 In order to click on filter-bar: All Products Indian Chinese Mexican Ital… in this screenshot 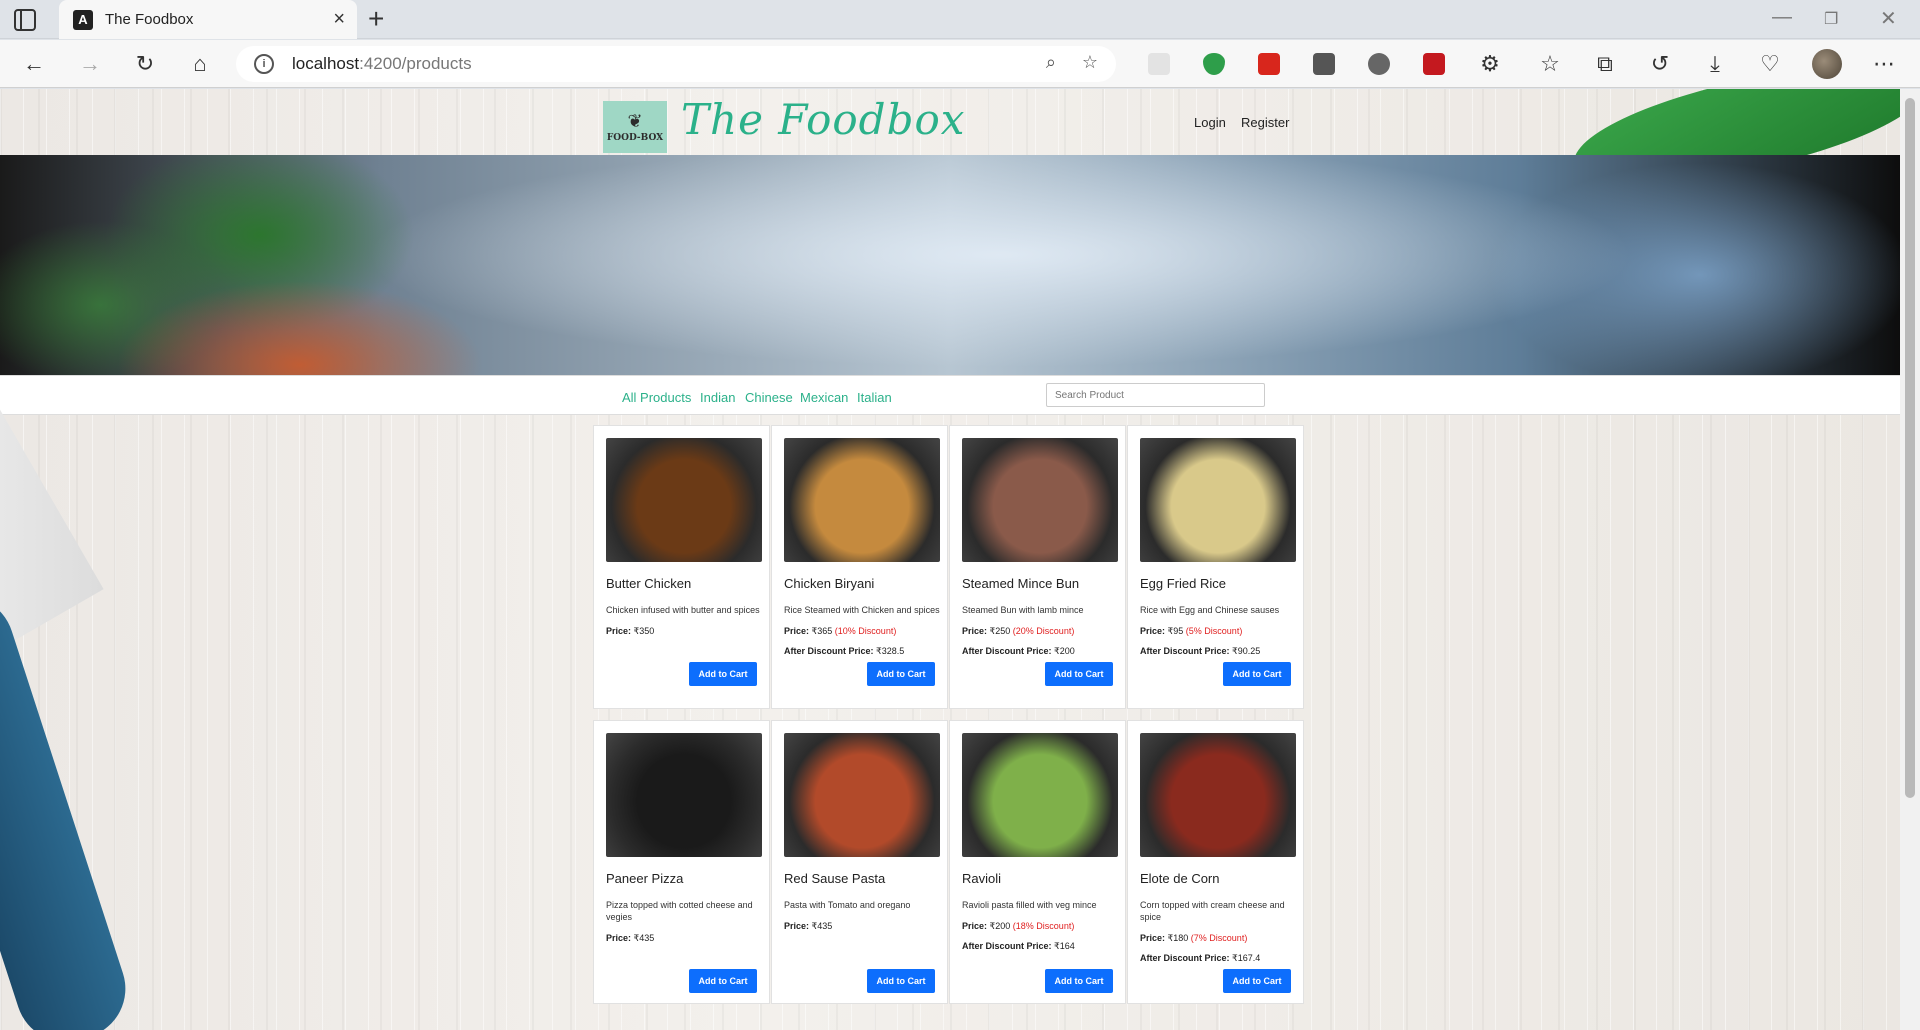, I will do `click(950, 395)`.